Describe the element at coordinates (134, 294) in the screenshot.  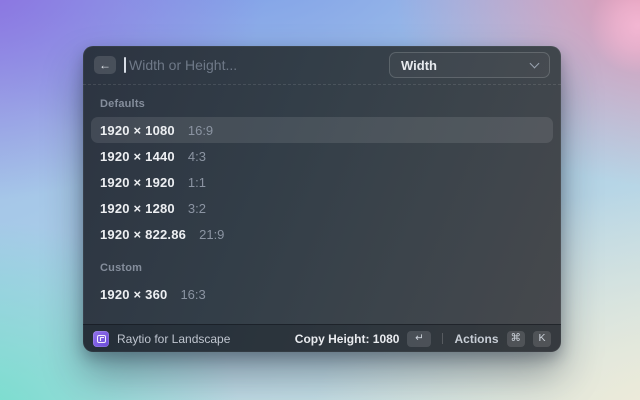
I see `dimension-label: 1920 × 360` at that location.